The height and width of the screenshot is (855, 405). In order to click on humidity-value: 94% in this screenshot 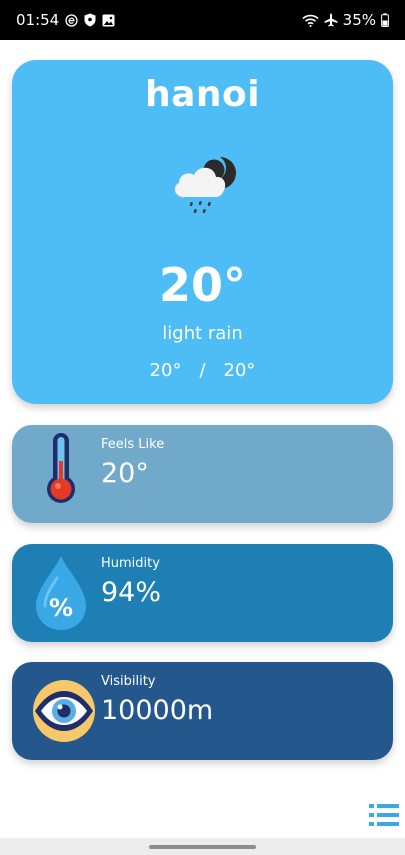, I will do `click(131, 592)`.